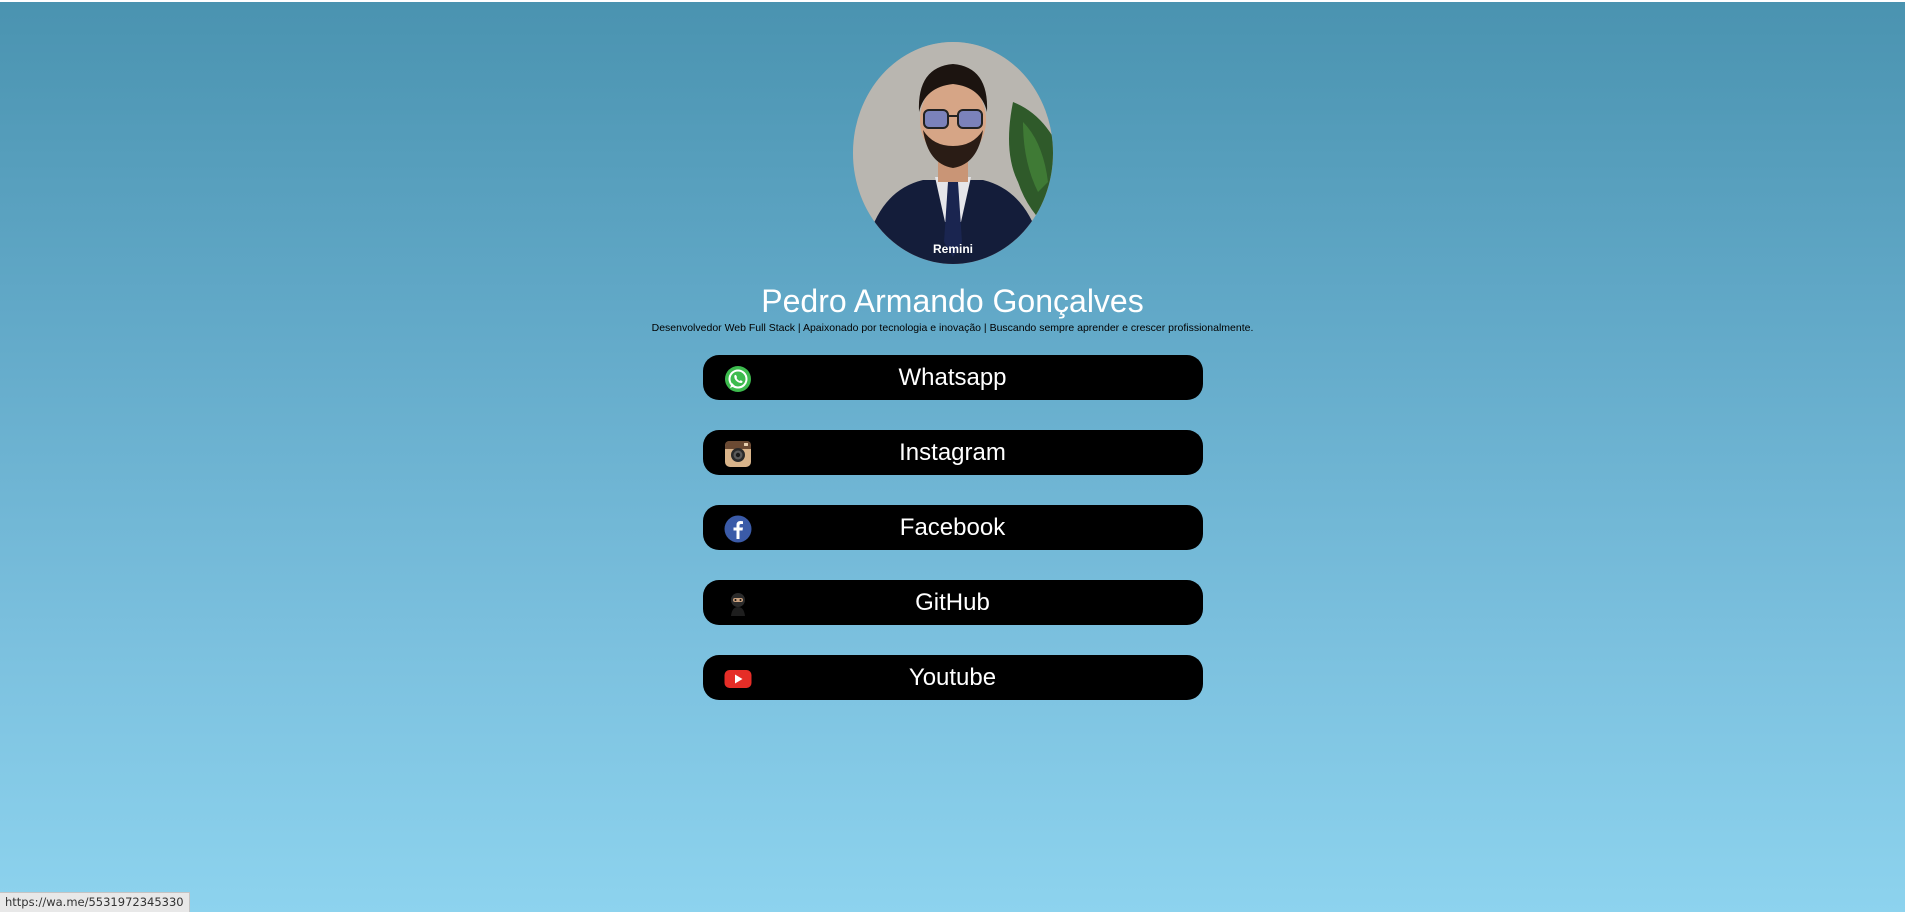  I want to click on avatar-watermark: Remini, so click(952, 249).